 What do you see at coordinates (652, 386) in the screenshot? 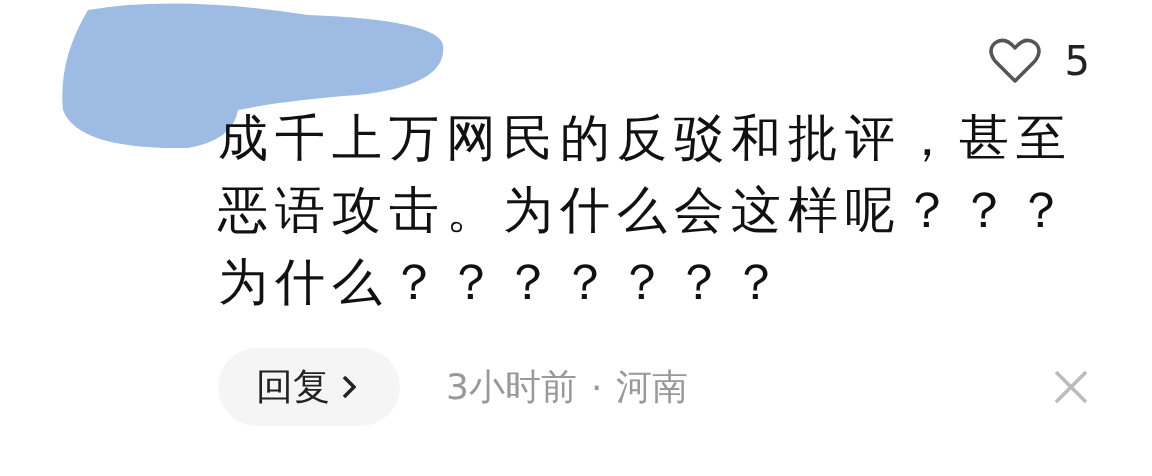
I see `location: 河南` at bounding box center [652, 386].